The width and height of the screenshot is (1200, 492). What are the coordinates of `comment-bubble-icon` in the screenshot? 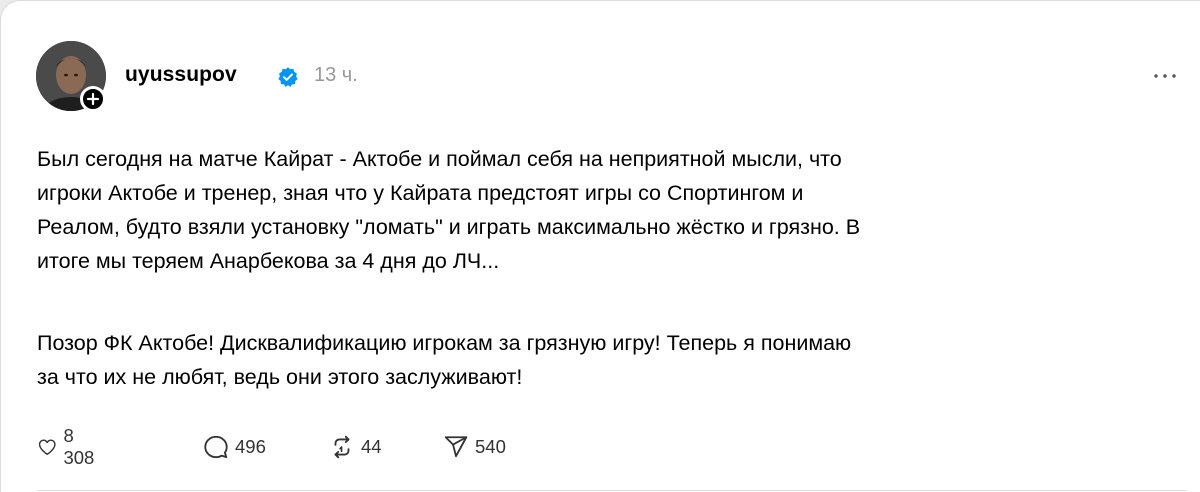 It's located at (216, 447).